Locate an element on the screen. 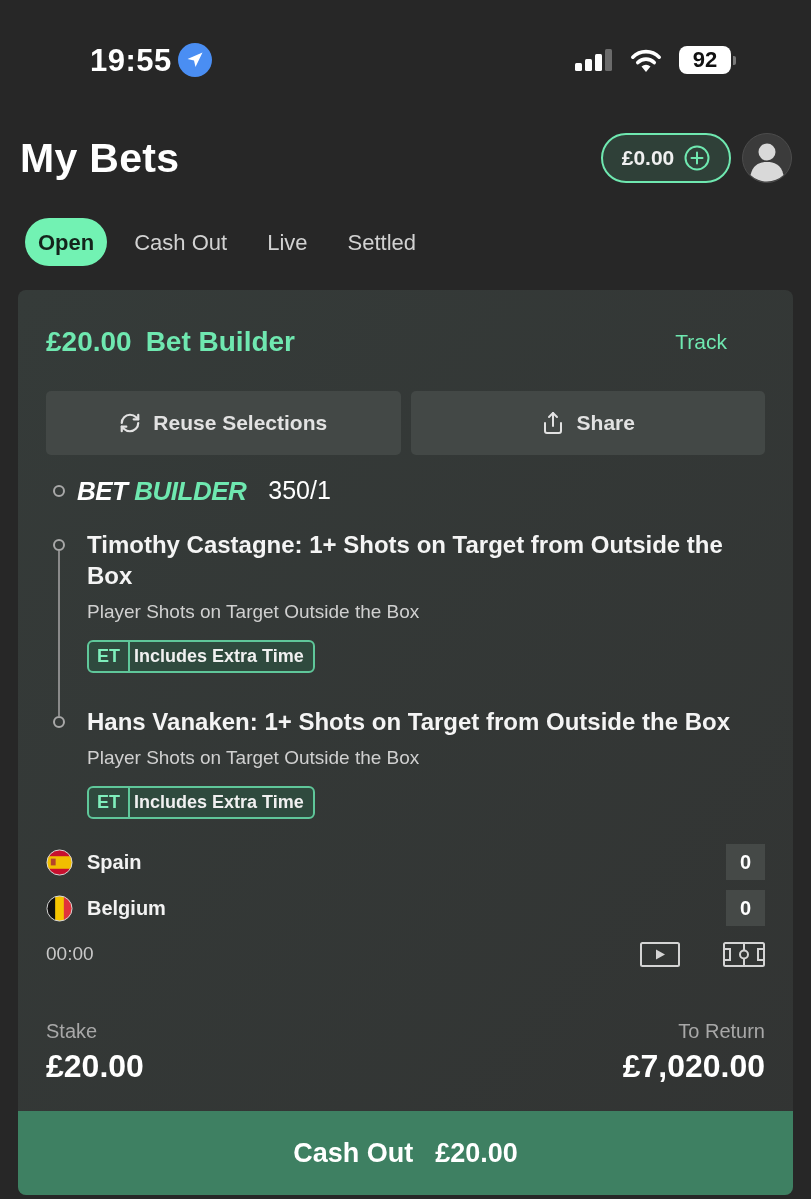 Image resolution: width=811 pixels, height=1199 pixels. page-title: My Bets is located at coordinates (100, 158).